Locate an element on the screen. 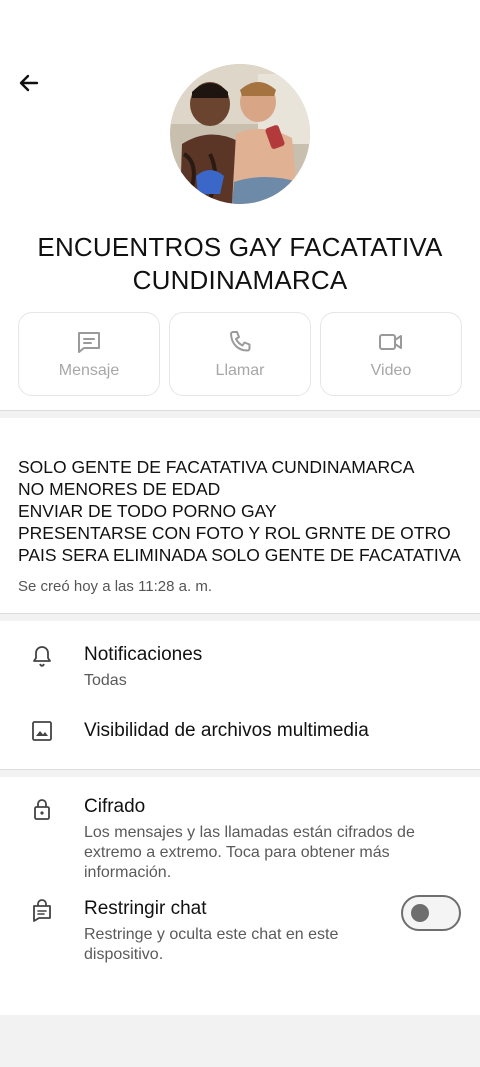 The image size is (480, 1067). notifications-title: Notificaciones is located at coordinates (143, 654).